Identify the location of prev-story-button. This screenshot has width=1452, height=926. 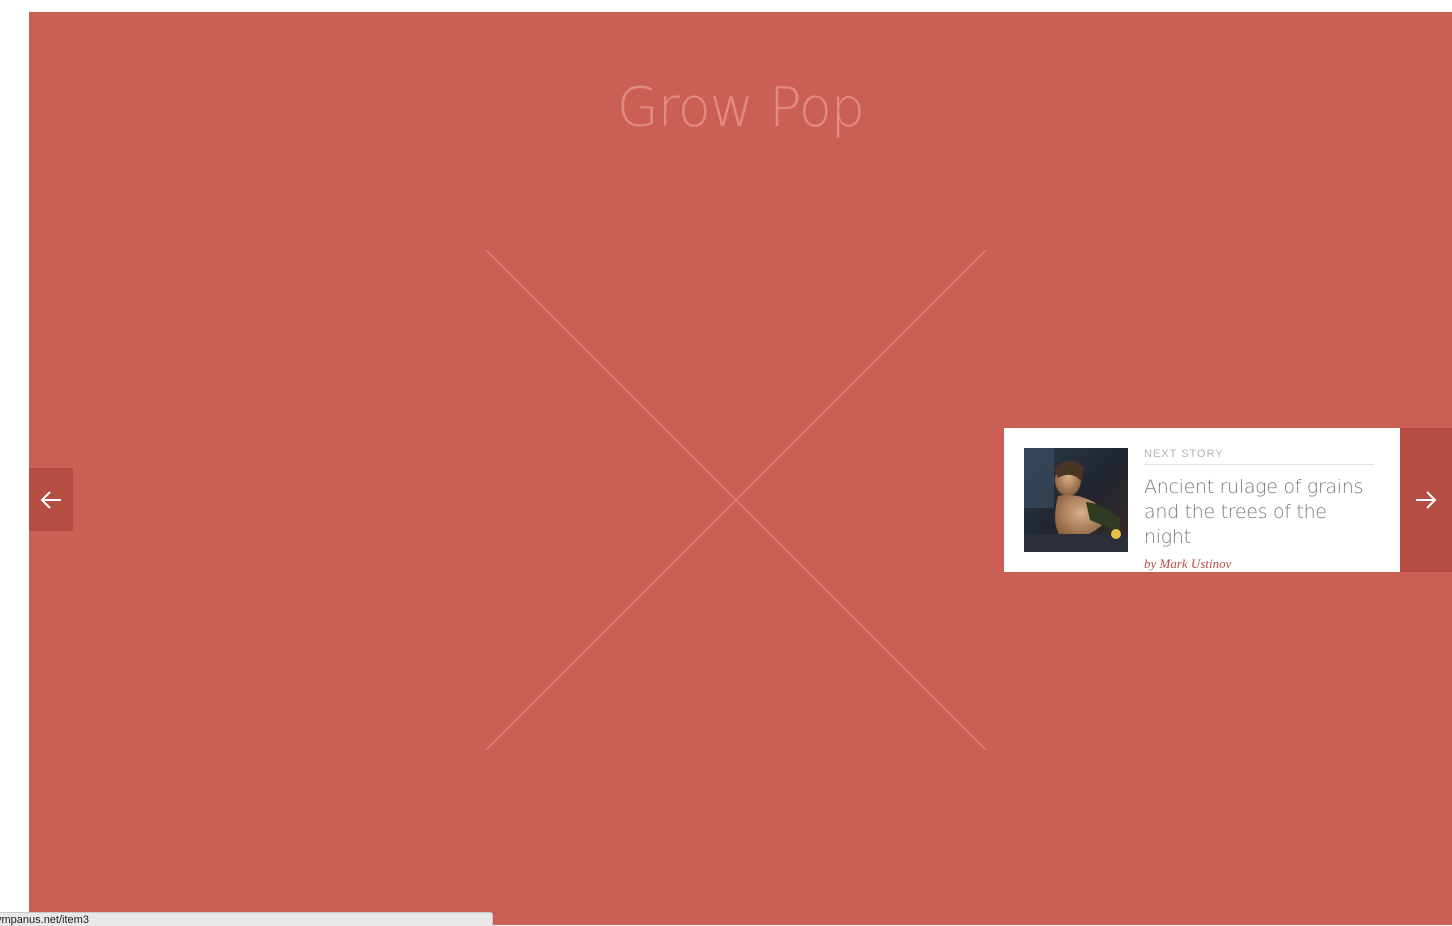
(51, 499).